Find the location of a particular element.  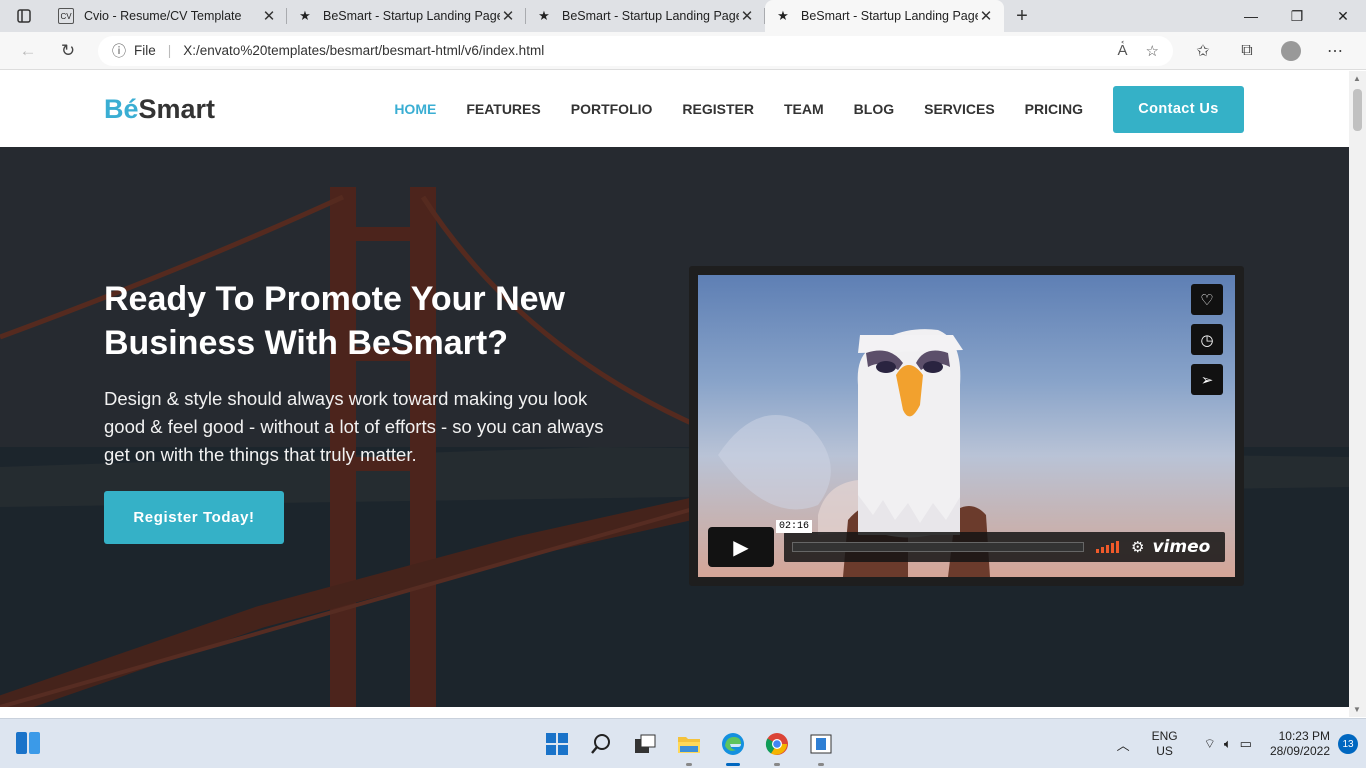

taskbar-apps is located at coordinates (689, 746).